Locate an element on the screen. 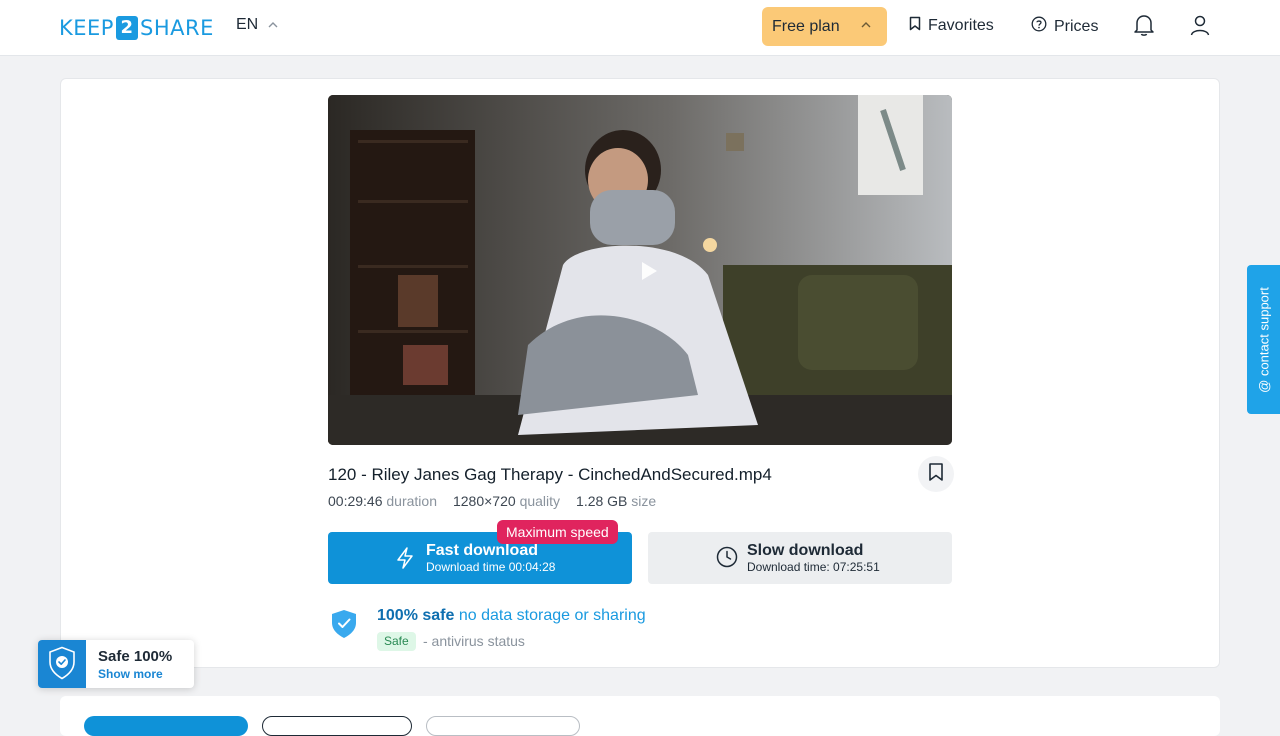 The width and height of the screenshot is (1280, 736). logo-text-left: KEEP is located at coordinates (86, 28).